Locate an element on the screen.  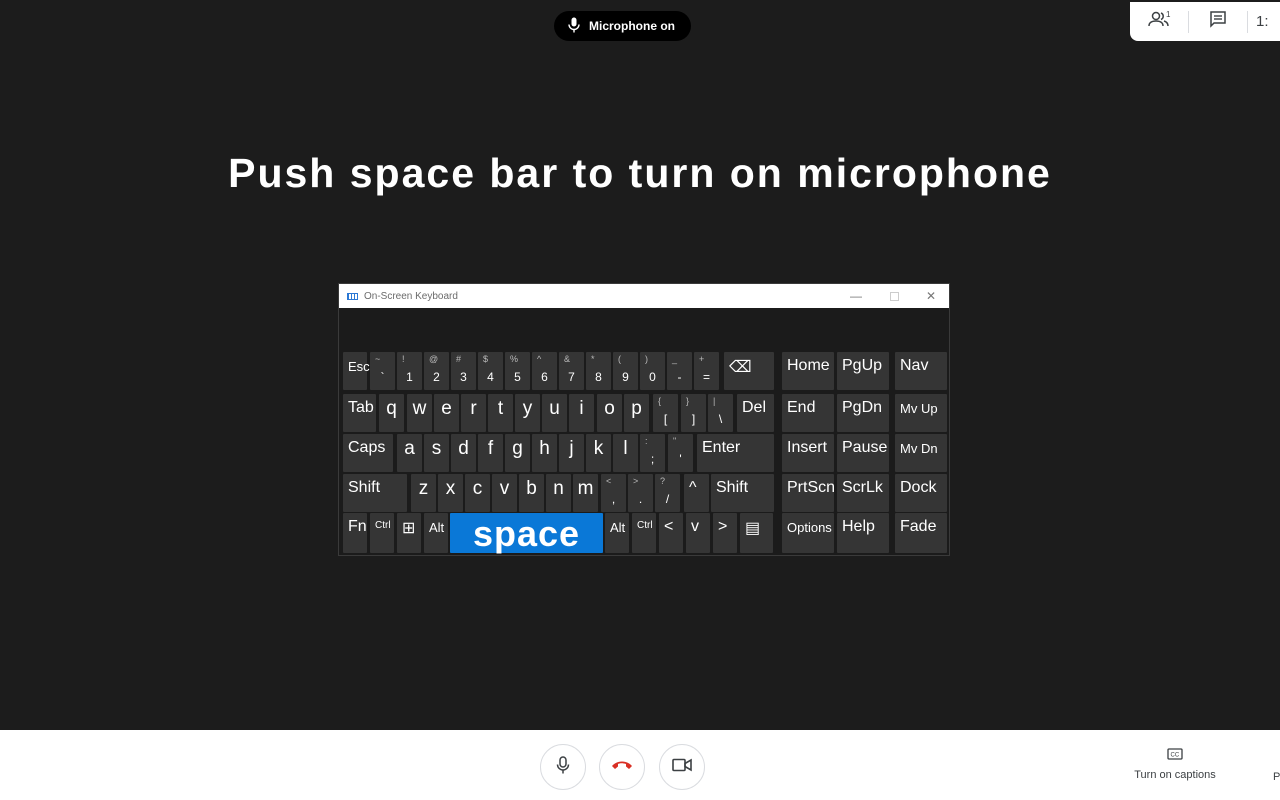
key-minus: _ - is located at coordinates (679, 371).